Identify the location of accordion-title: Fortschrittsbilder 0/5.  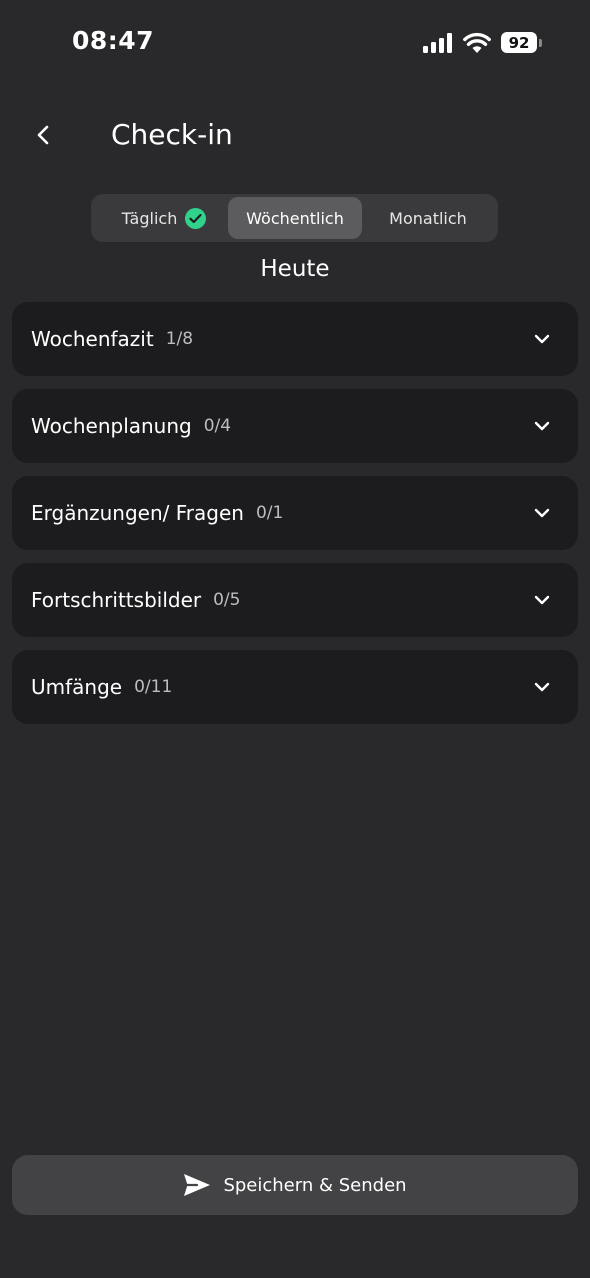
(135, 600).